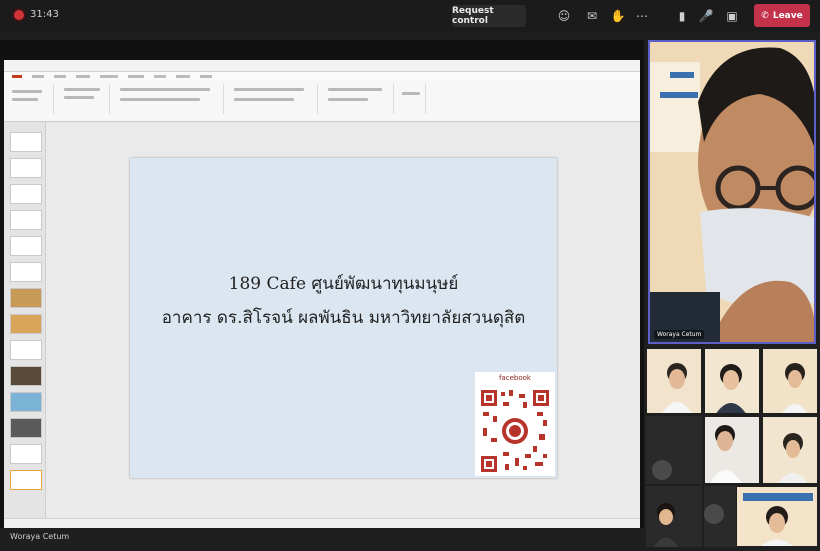  I want to click on qr-label: facebook, so click(515, 378).